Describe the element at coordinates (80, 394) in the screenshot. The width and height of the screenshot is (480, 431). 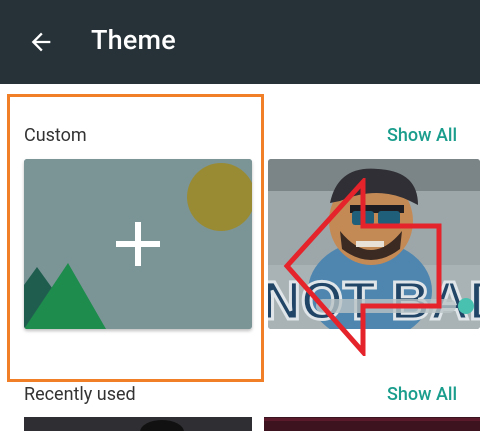
I see `section-title-recently-used: Recently used` at that location.